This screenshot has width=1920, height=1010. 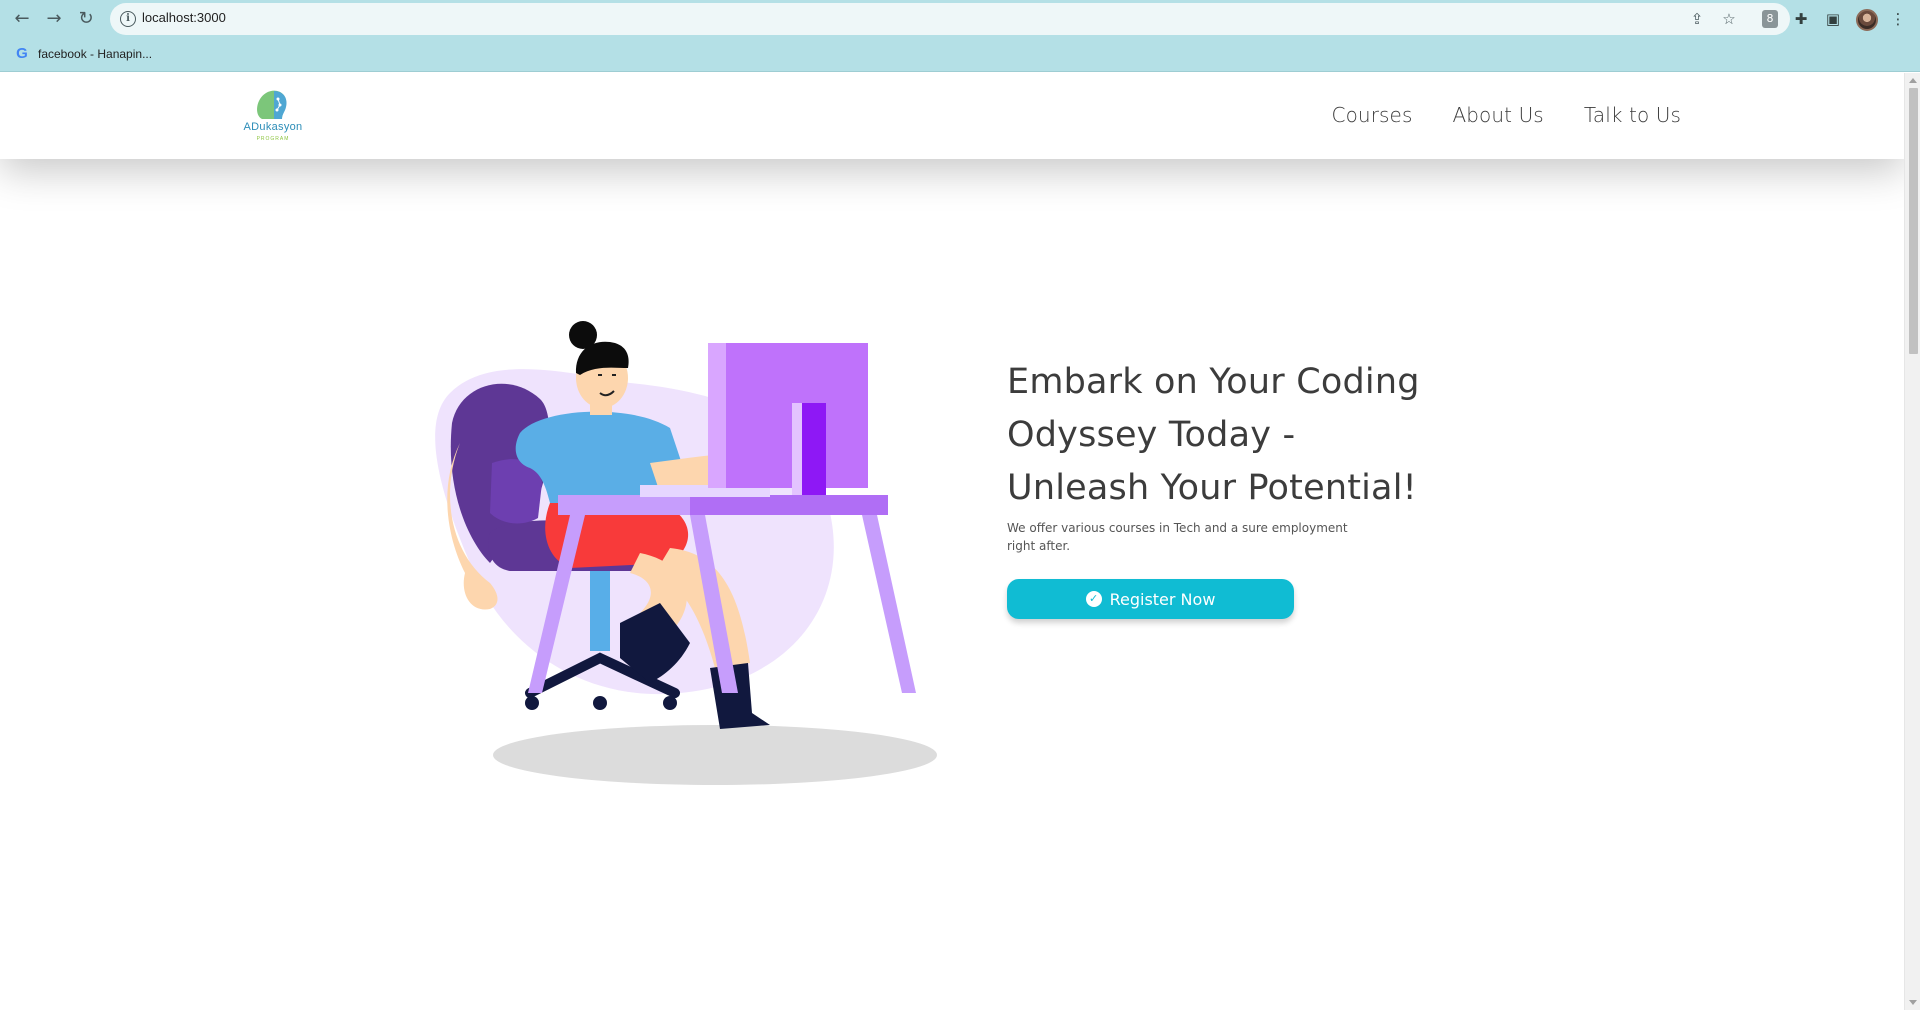 I want to click on page-scrollbar, so click(x=1912, y=541).